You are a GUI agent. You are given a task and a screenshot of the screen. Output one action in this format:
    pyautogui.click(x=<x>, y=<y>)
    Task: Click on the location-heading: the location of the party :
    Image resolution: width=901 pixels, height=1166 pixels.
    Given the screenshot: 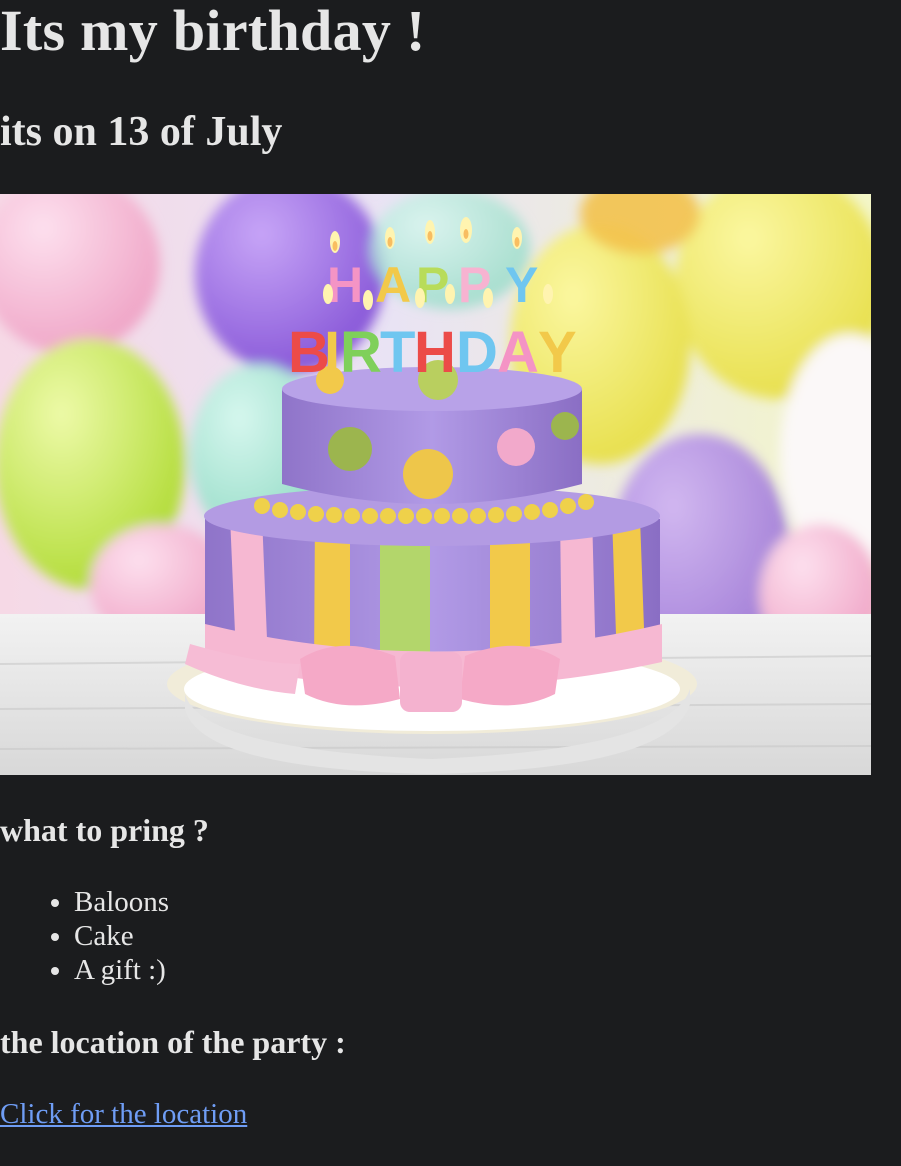 What is the action you would take?
    pyautogui.click(x=173, y=1042)
    